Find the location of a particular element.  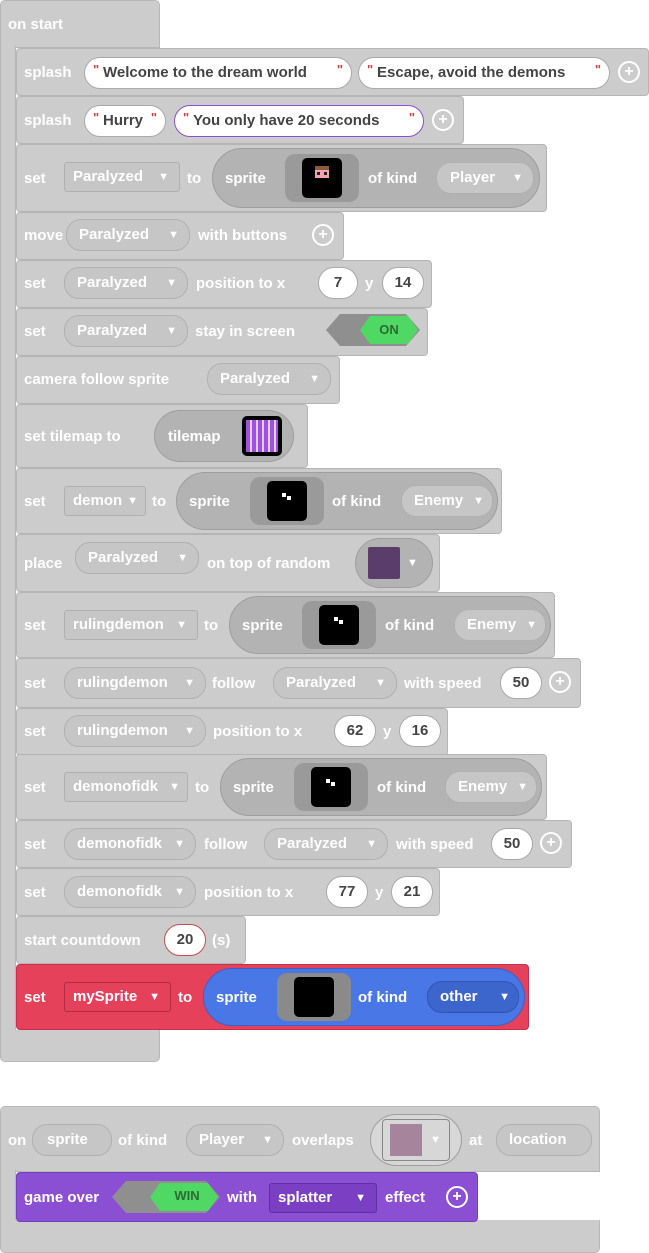

follow-keyword: follow is located at coordinates (226, 844).